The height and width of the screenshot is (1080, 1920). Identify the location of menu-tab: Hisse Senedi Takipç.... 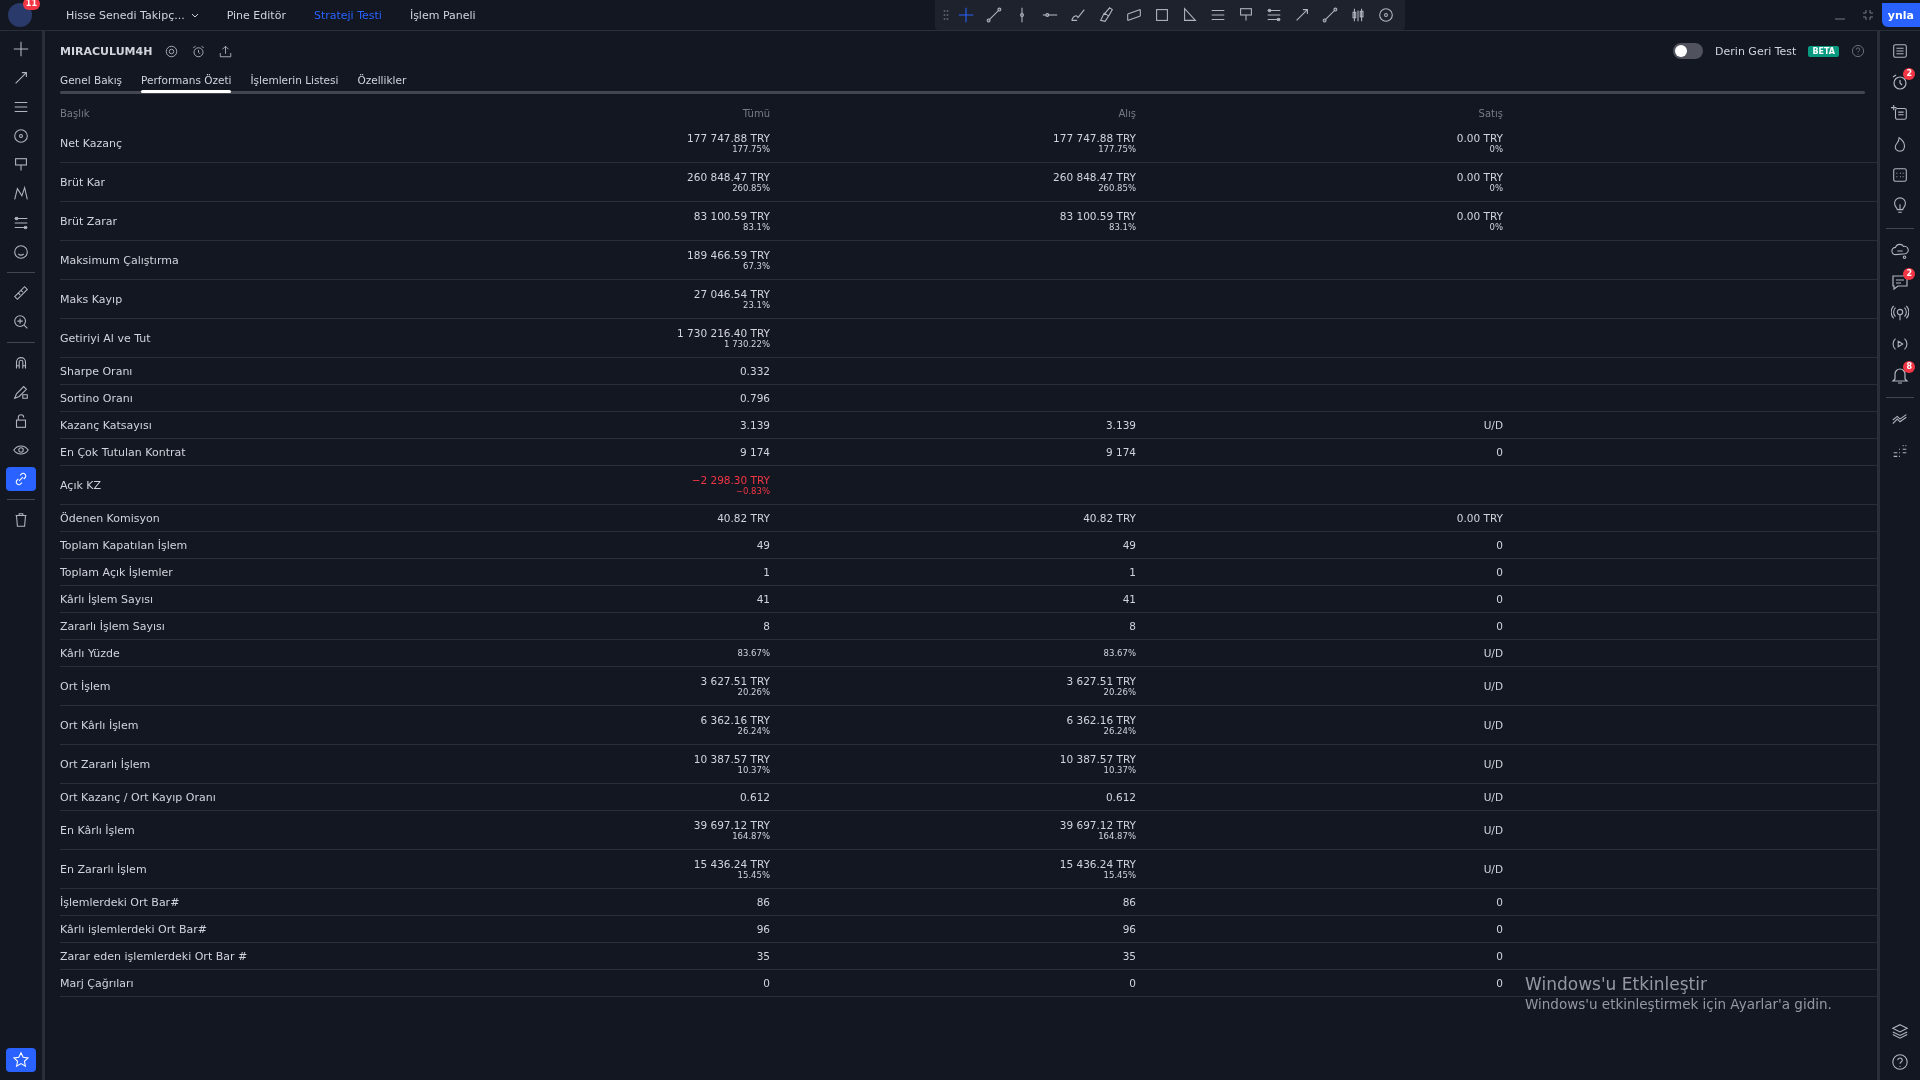
(132, 15).